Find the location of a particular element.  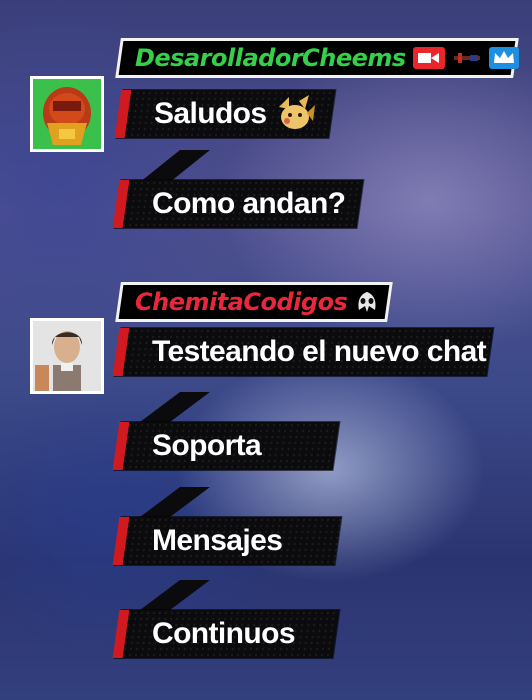

message-bubble: Mensajes is located at coordinates (228, 541).